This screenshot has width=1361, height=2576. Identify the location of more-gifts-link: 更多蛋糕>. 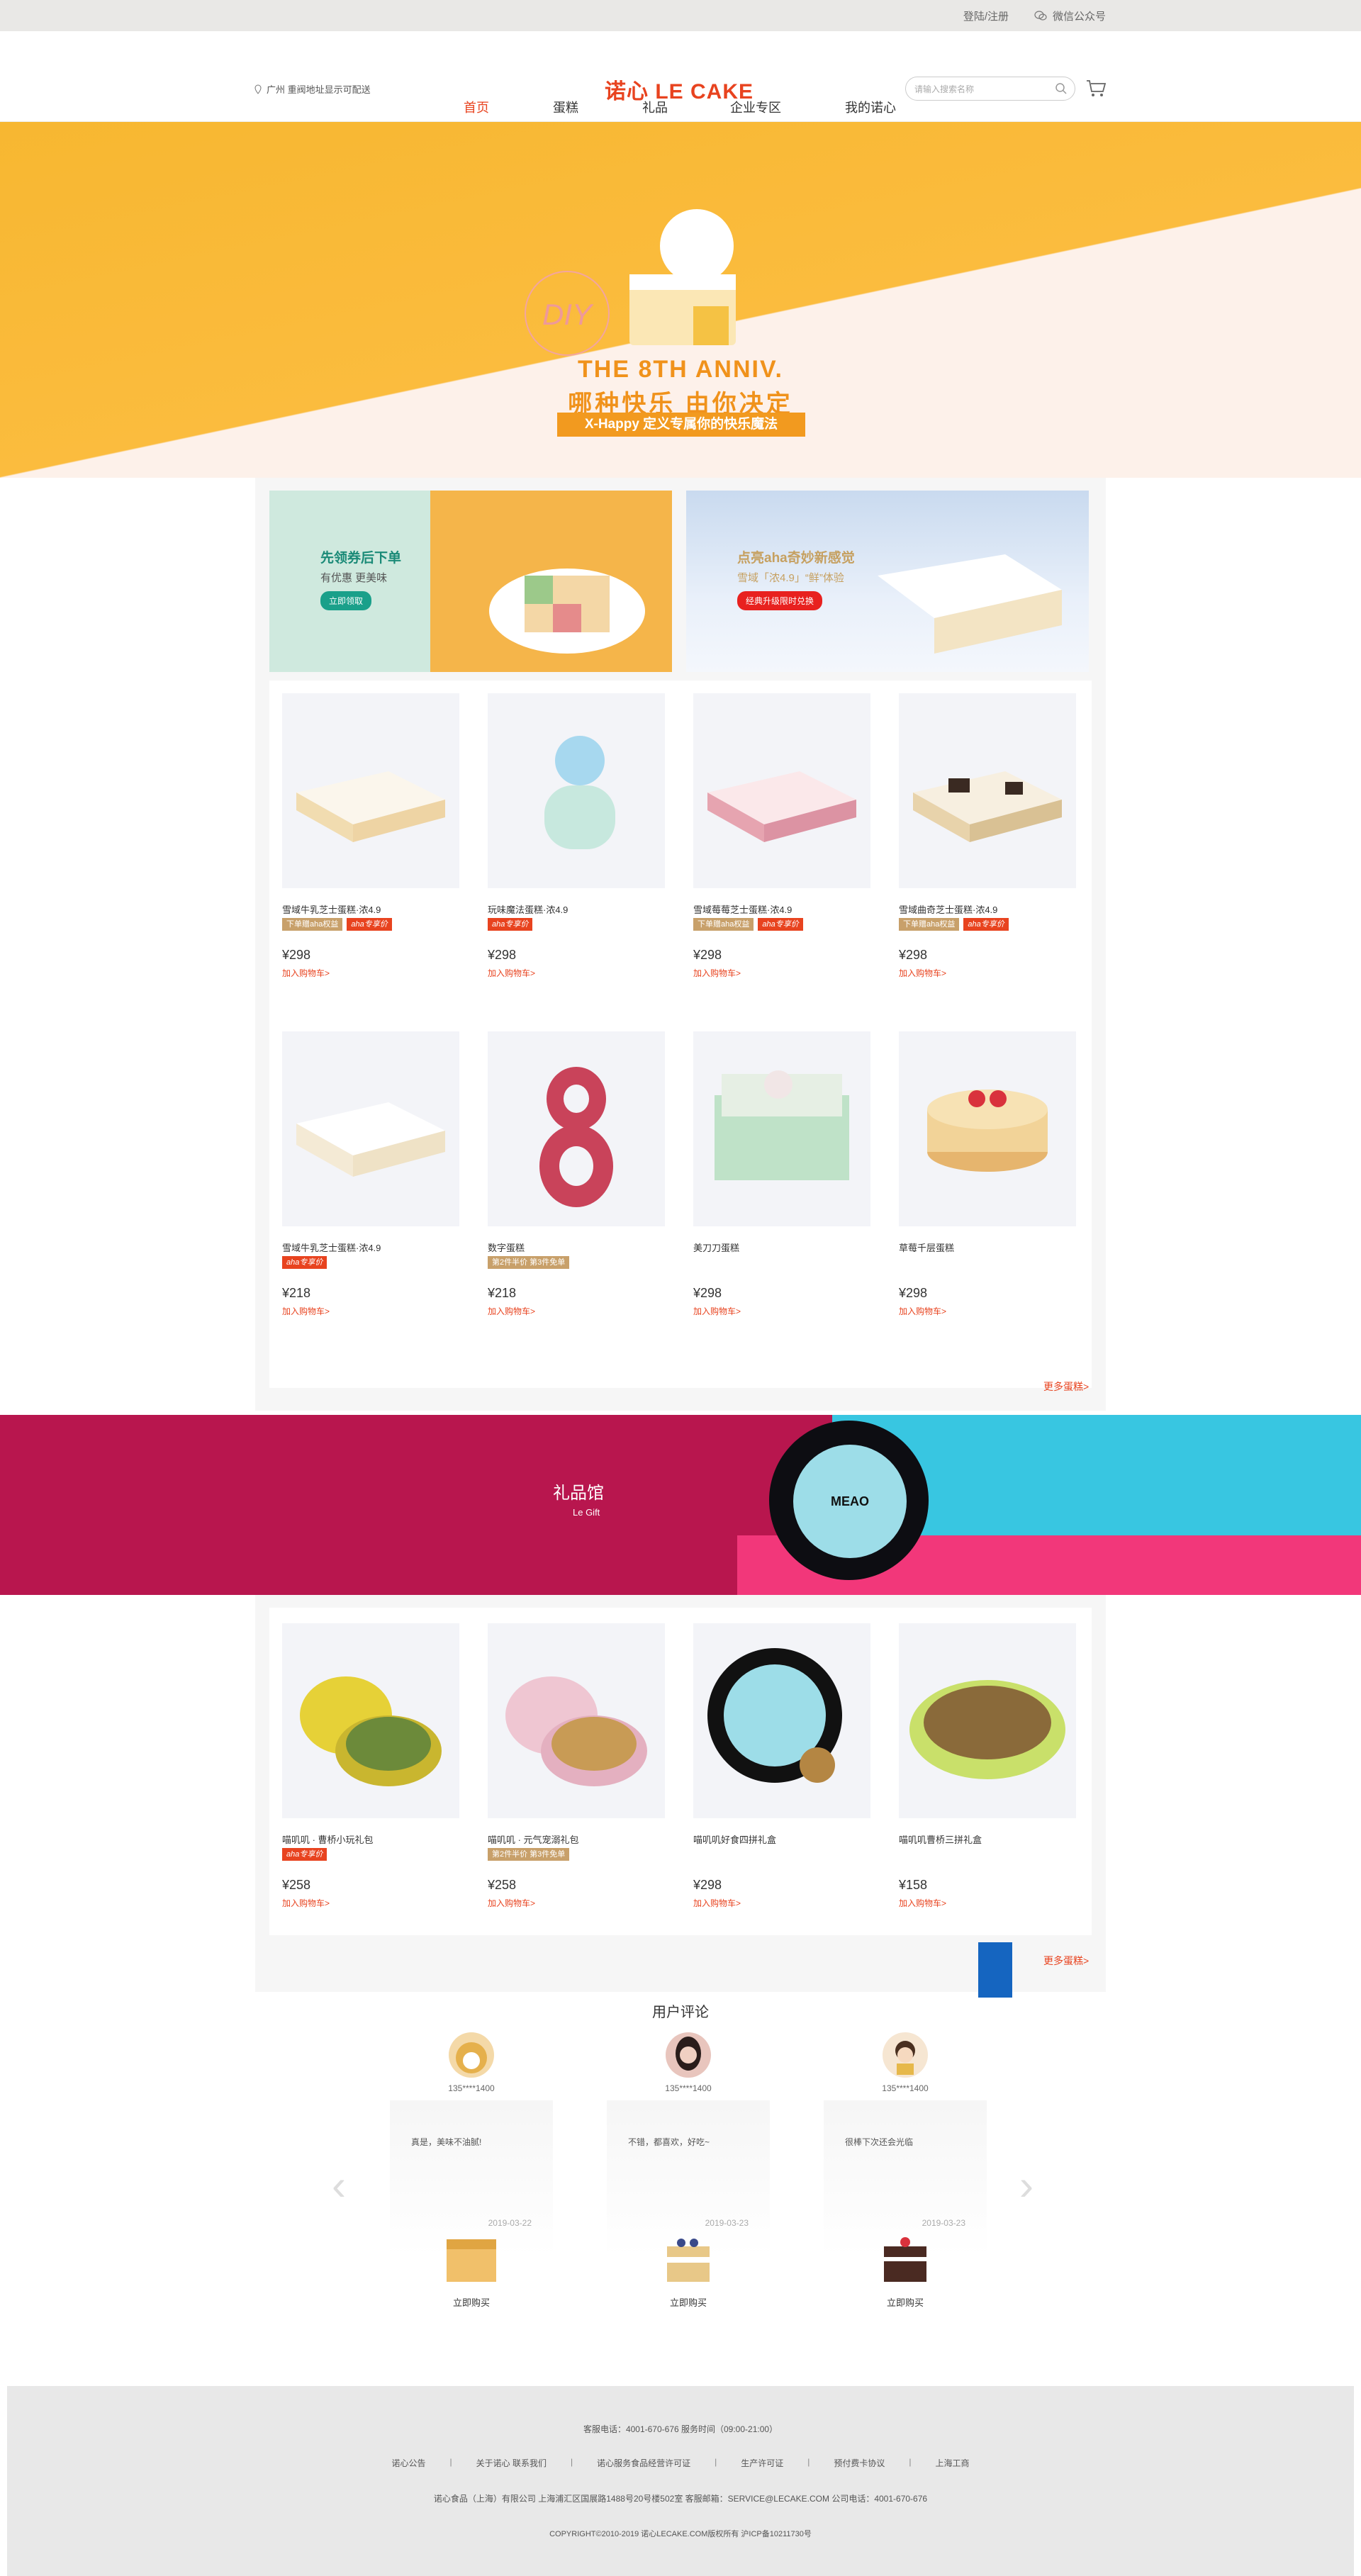
(1066, 1961).